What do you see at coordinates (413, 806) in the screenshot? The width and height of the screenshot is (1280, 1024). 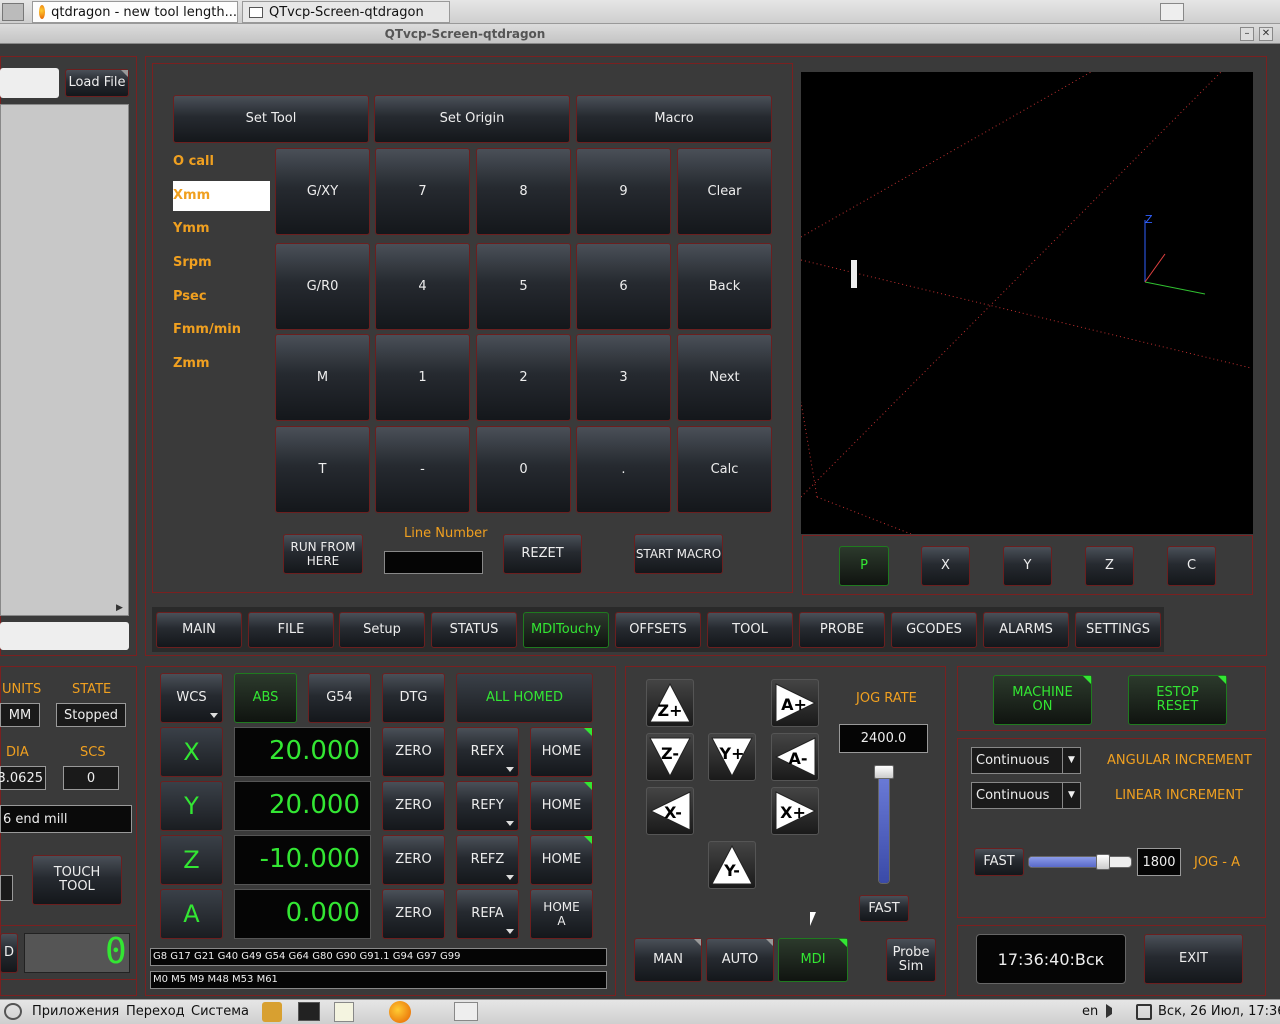 I see `zero-y-button: ZERO` at bounding box center [413, 806].